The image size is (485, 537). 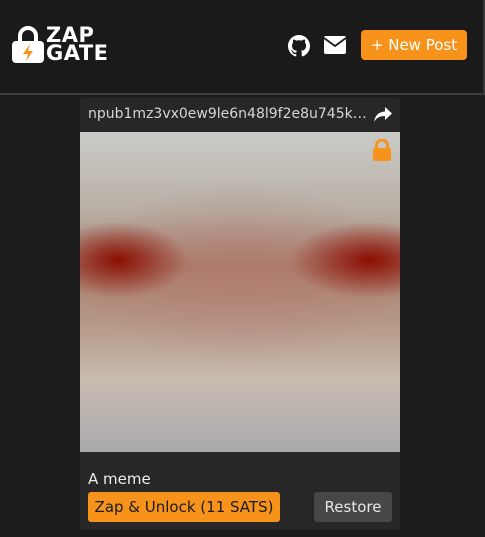 I want to click on zapgate-logo: ZAP GATE, so click(x=62, y=45).